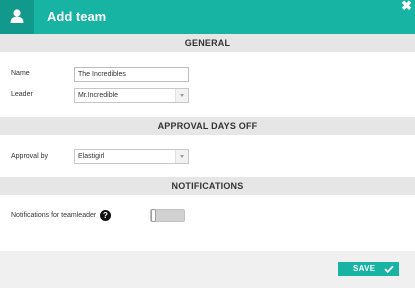 The width and height of the screenshot is (415, 288). I want to click on section-general-heading: GENERAL, so click(207, 43).